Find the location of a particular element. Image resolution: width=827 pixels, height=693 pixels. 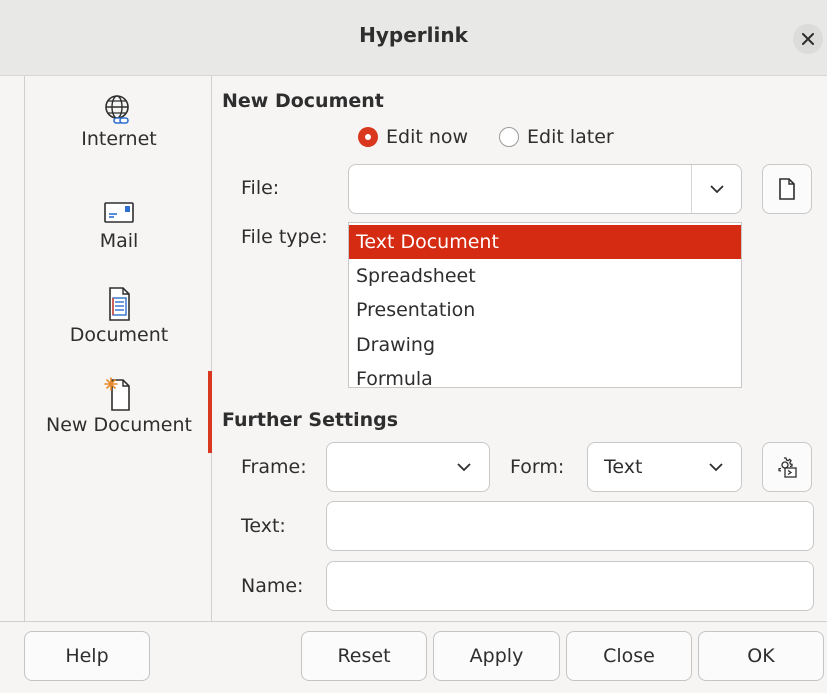

name-input is located at coordinates (570, 586).